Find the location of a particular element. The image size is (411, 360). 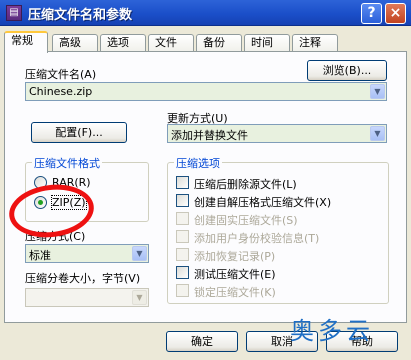

tab-comment: 注释 is located at coordinates (315, 43).